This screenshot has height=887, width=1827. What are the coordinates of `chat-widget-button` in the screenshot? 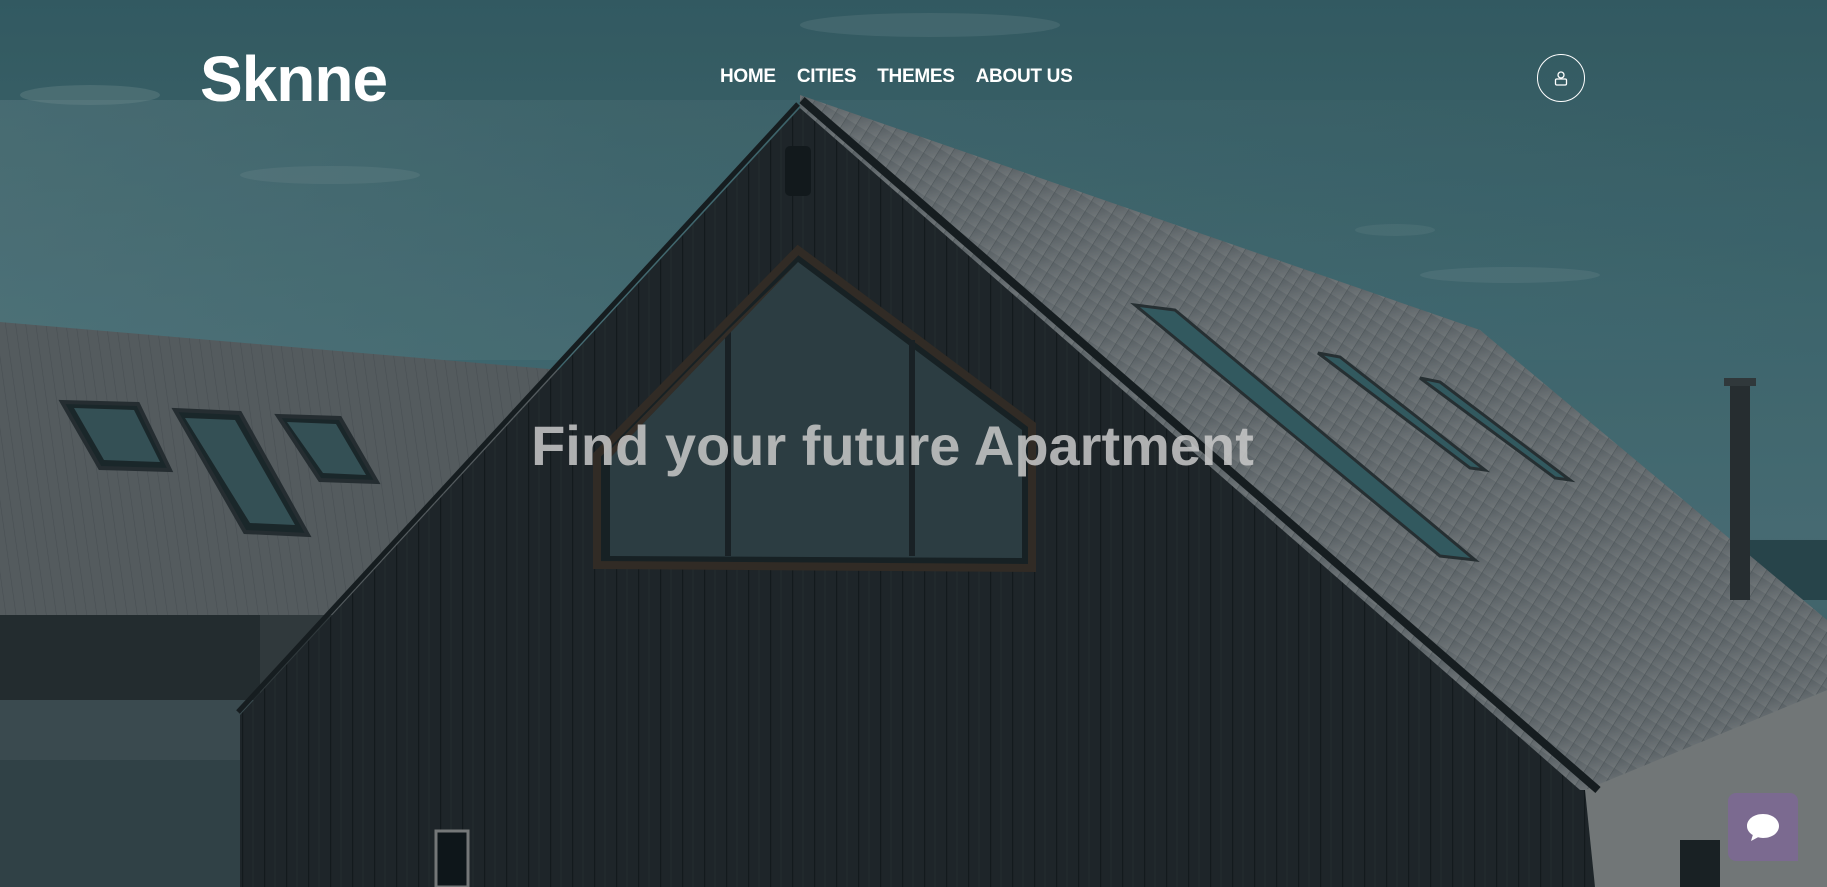 It's located at (1763, 827).